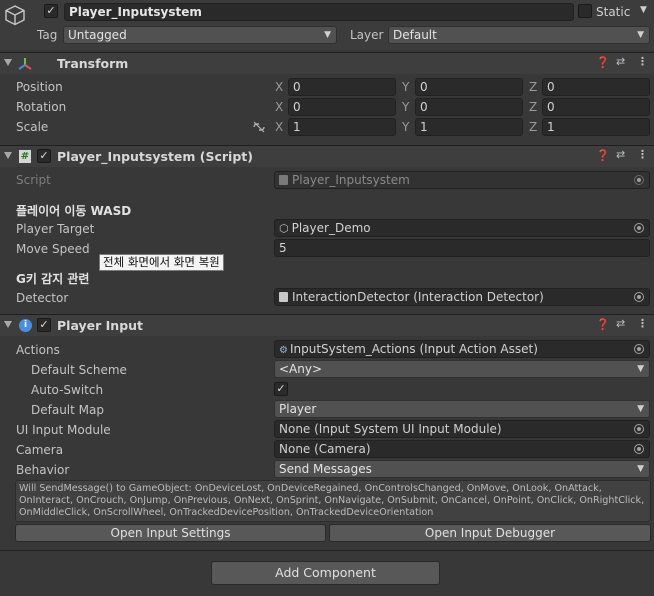 Image resolution: width=654 pixels, height=596 pixels. Describe the element at coordinates (596, 127) in the screenshot. I see `scale-z-field: 1` at that location.